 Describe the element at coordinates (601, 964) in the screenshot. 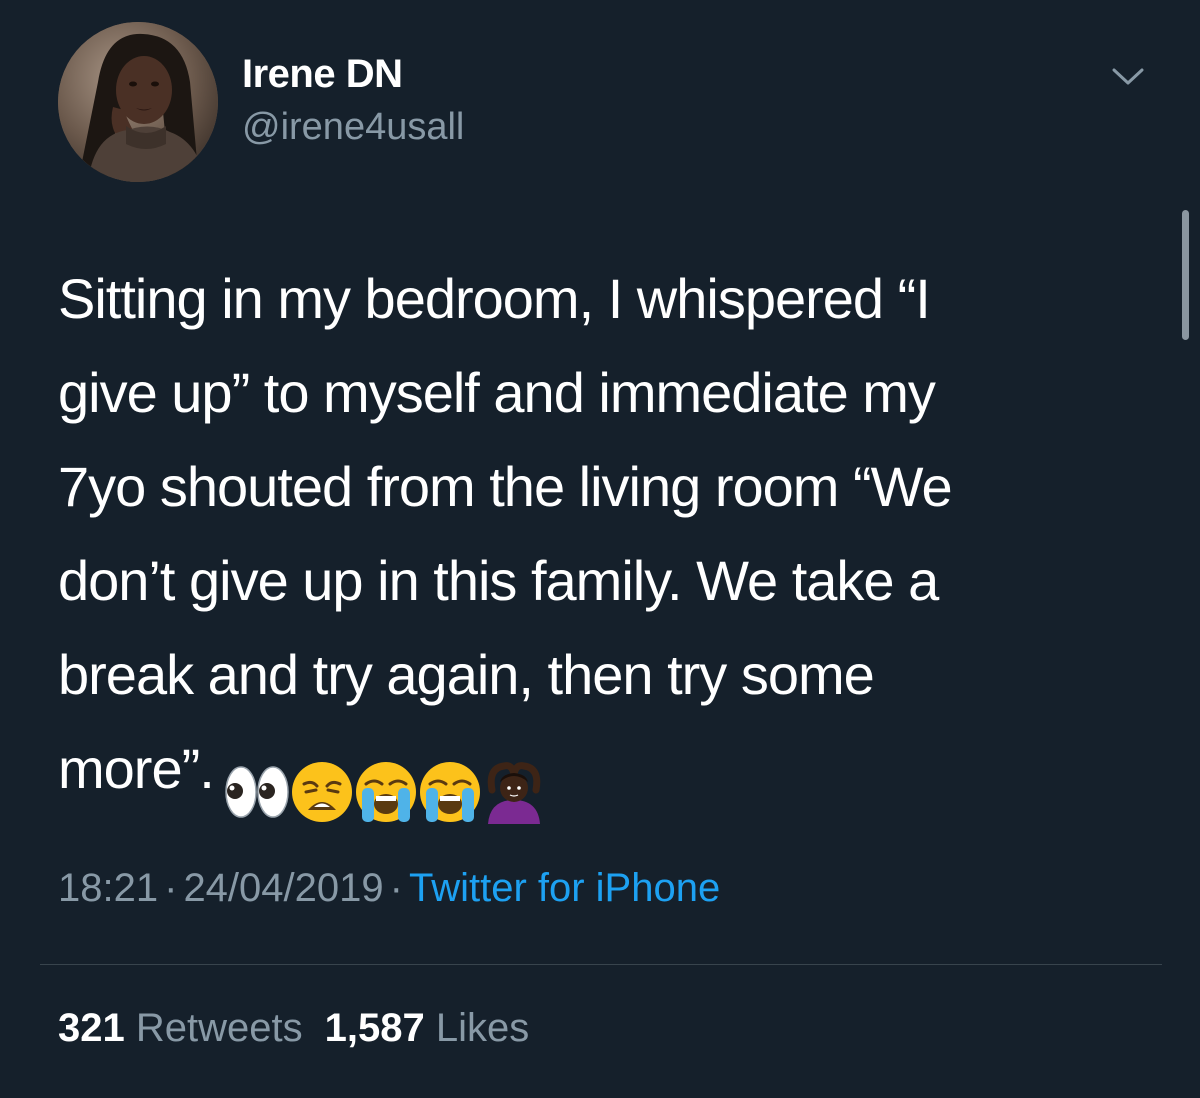

I see `divider` at that location.